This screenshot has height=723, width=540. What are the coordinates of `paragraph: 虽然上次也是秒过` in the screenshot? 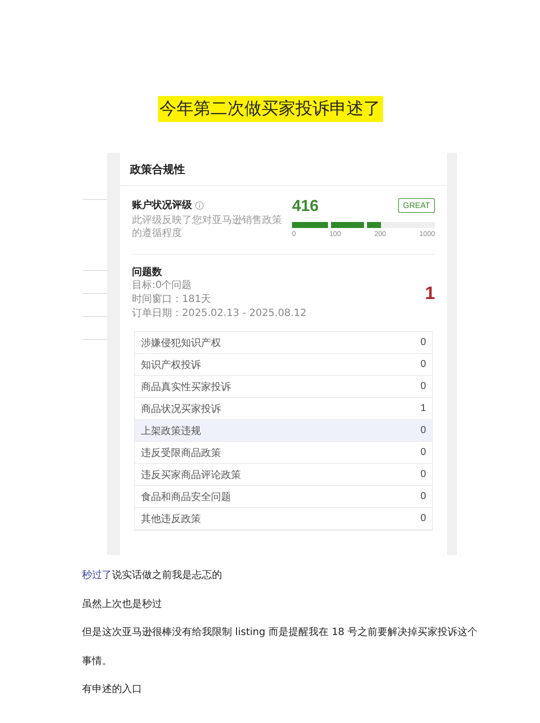 It's located at (122, 605).